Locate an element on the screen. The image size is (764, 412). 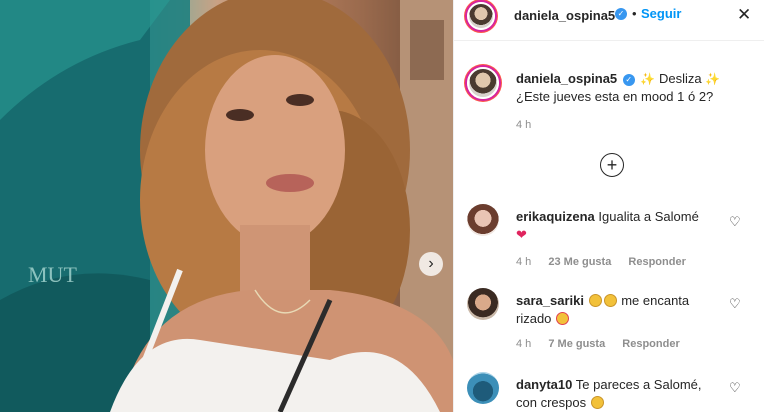
heart-eyes-emoji-icon is located at coordinates (563, 318).